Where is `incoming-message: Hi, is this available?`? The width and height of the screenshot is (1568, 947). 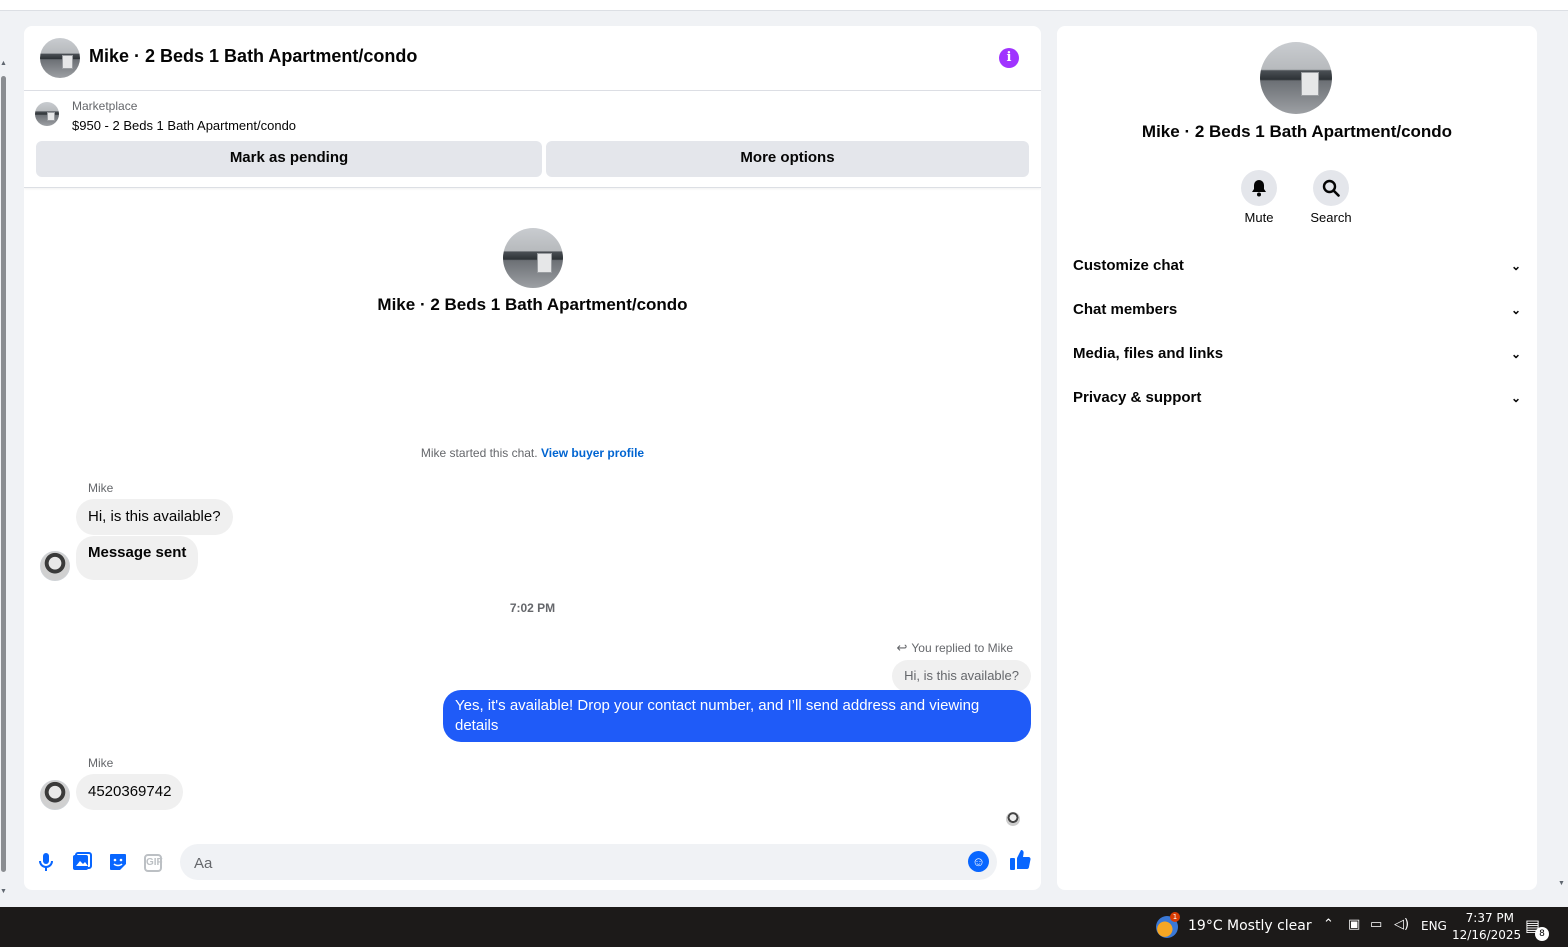 incoming-message: Hi, is this available? is located at coordinates (154, 517).